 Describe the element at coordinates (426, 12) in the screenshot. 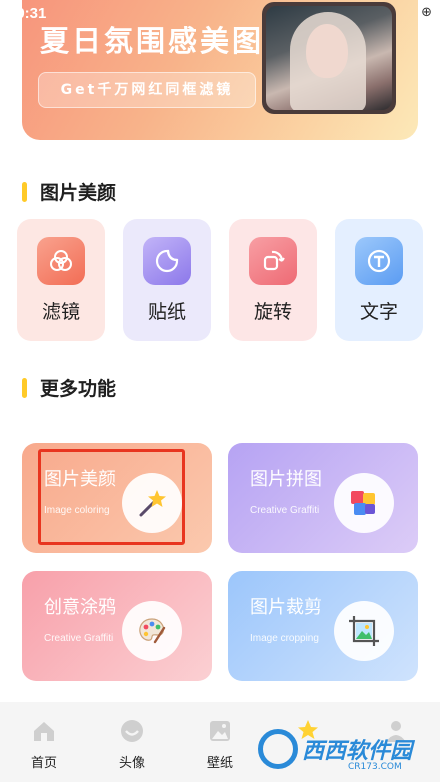

I see `status-indicator-icon: ⊕` at that location.